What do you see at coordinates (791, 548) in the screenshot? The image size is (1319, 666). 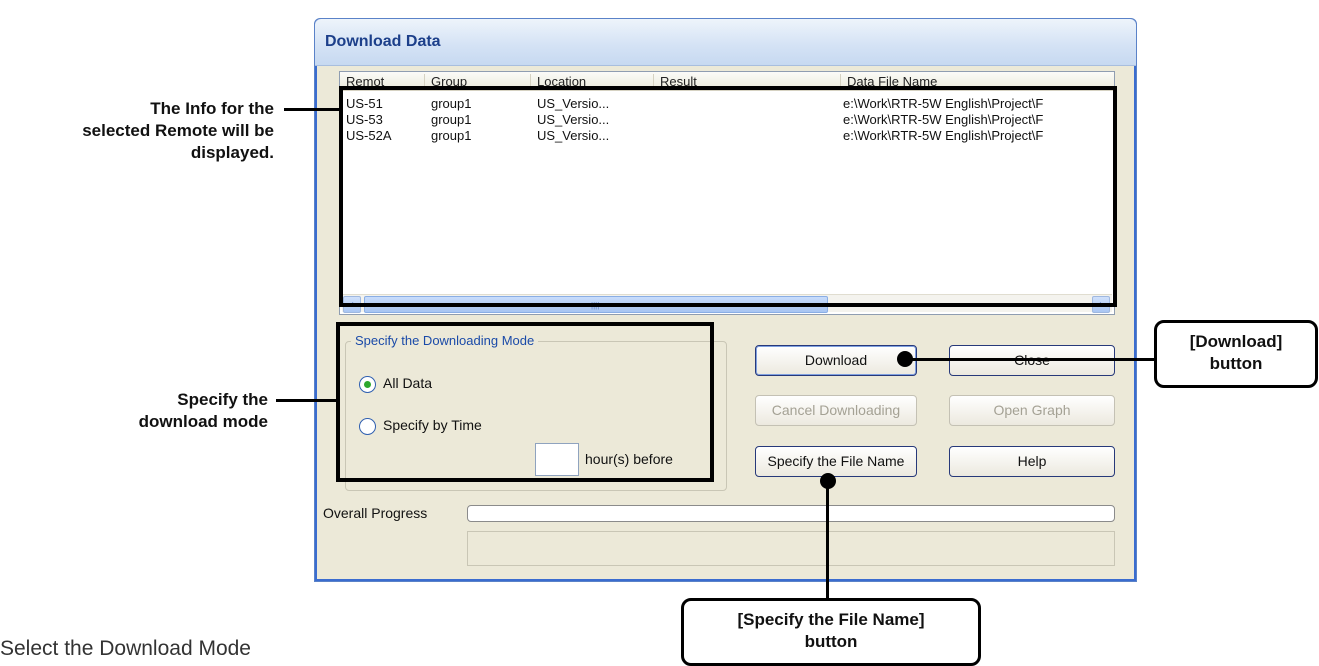 I see `status-panel` at bounding box center [791, 548].